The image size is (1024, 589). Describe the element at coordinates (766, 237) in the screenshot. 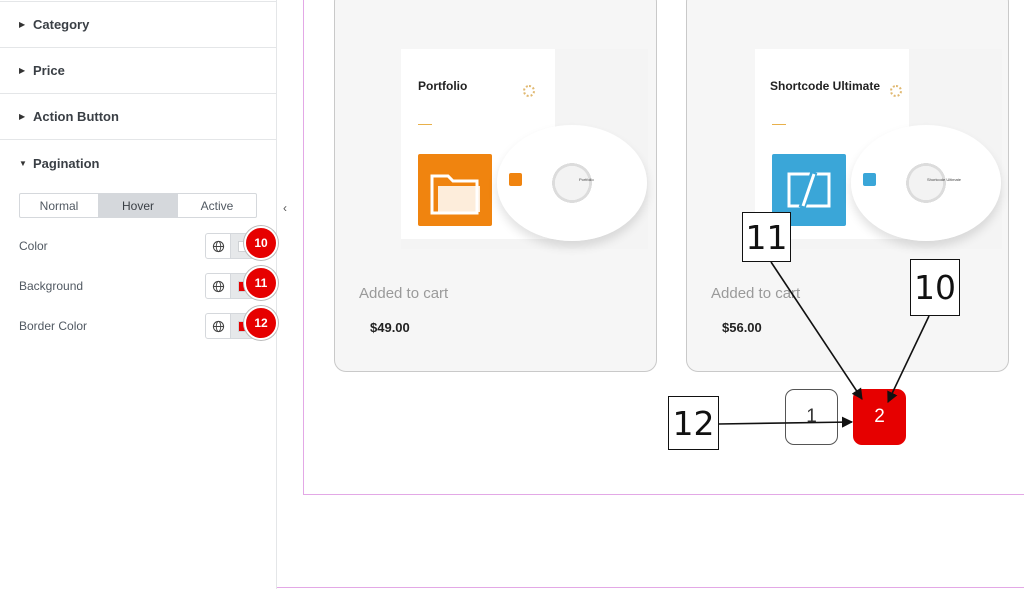

I see `callout-label-11: 11` at that location.